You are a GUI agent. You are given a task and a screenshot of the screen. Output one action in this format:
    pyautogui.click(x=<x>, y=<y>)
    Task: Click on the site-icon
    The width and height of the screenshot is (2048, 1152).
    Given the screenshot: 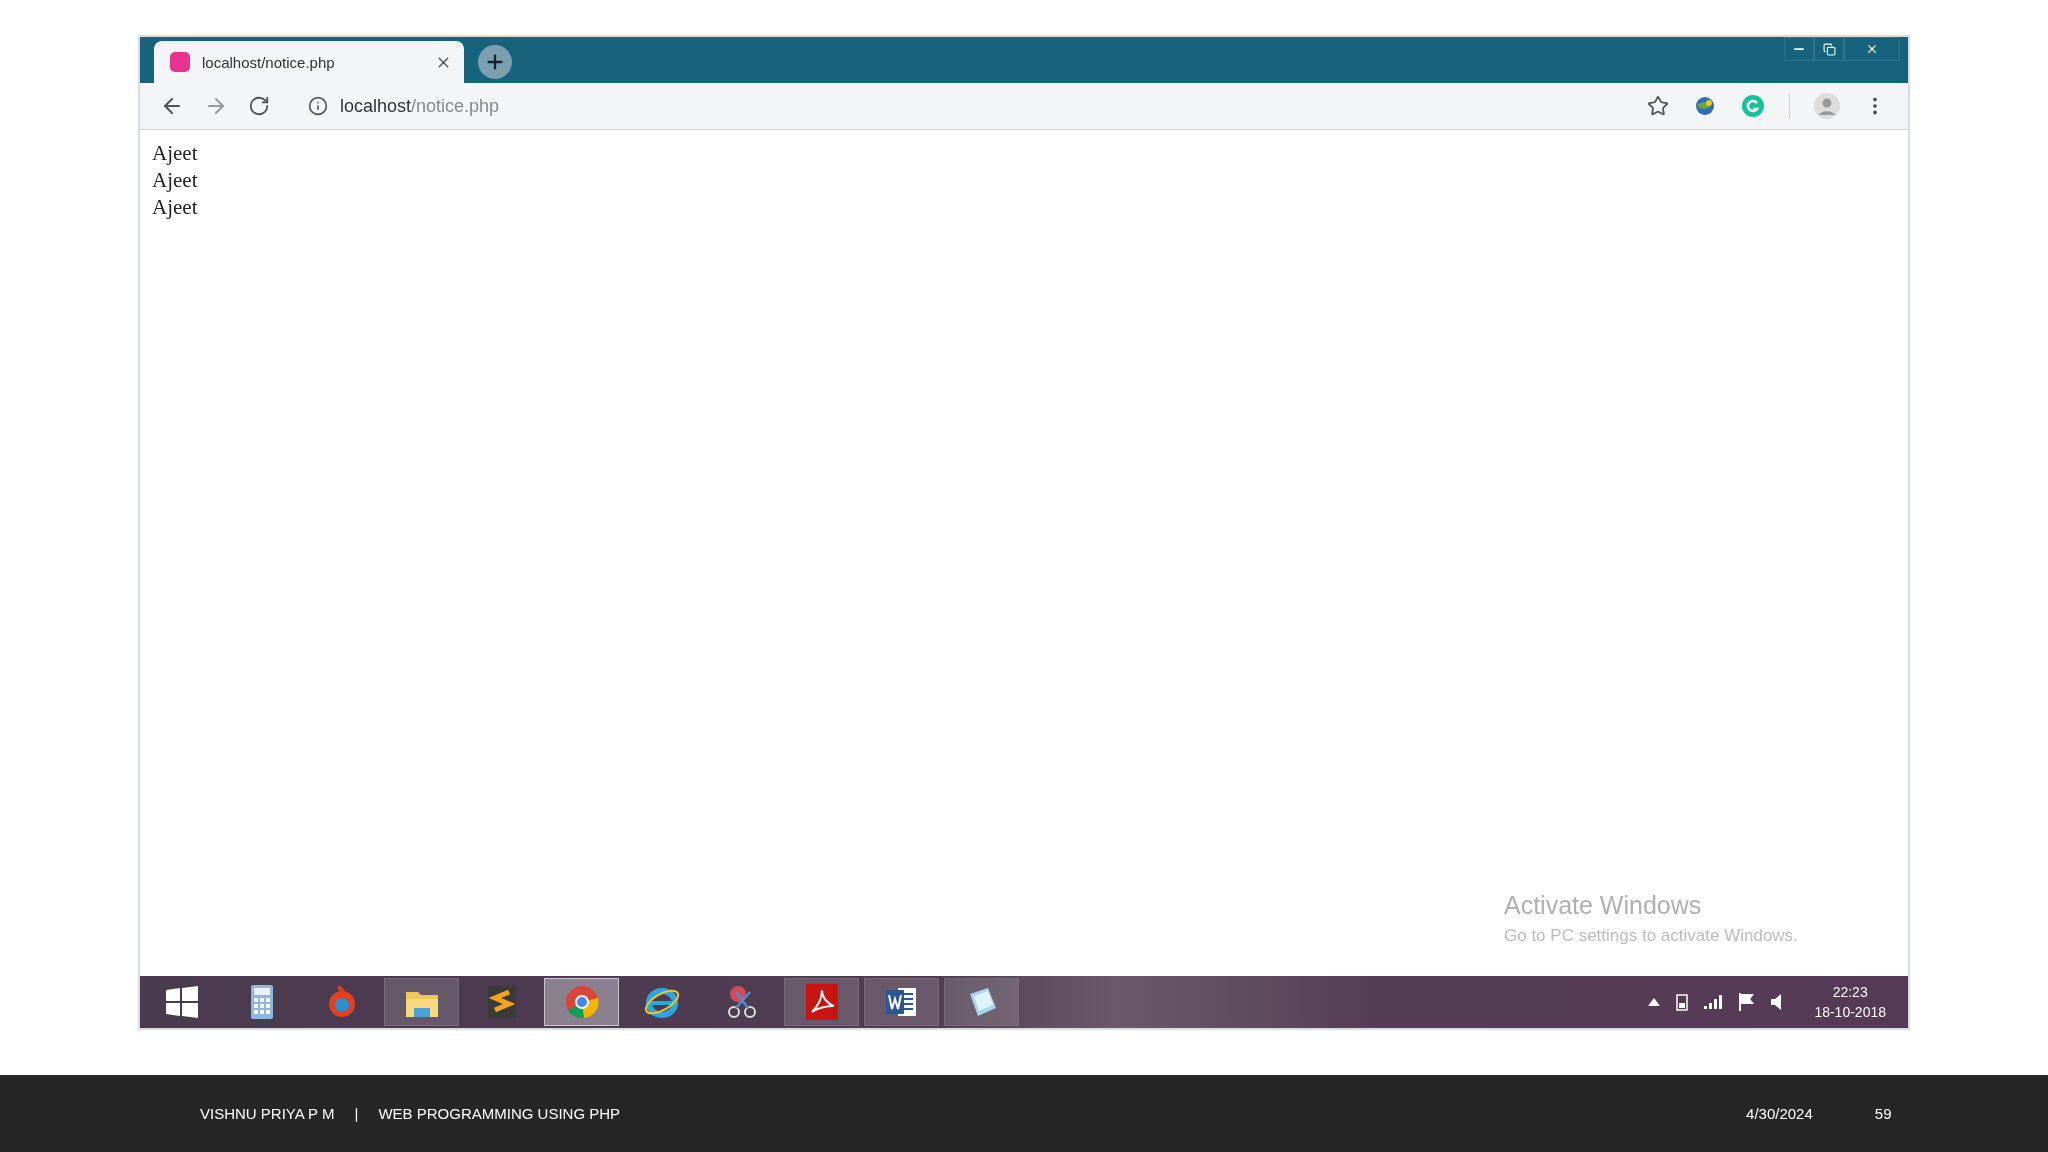 What is the action you would take?
    pyautogui.click(x=180, y=62)
    